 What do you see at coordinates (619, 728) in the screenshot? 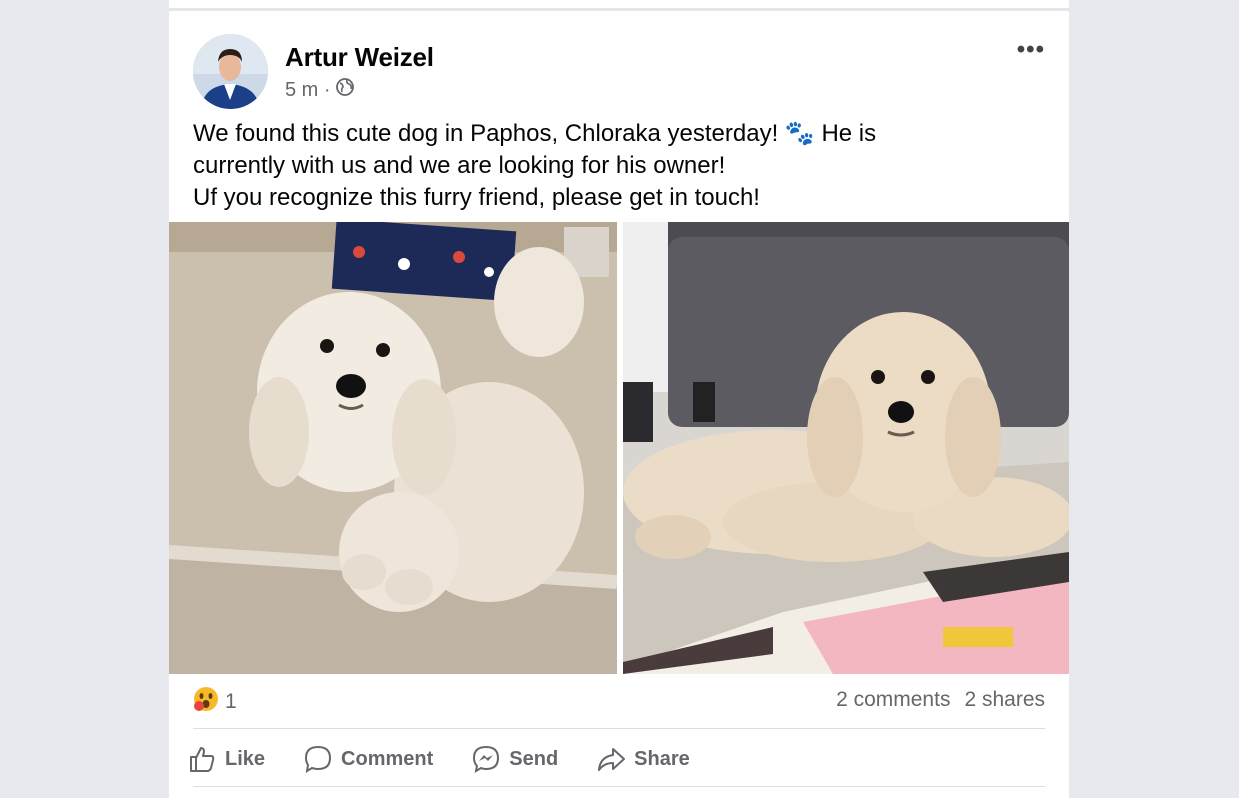
I see `action-divider-top` at bounding box center [619, 728].